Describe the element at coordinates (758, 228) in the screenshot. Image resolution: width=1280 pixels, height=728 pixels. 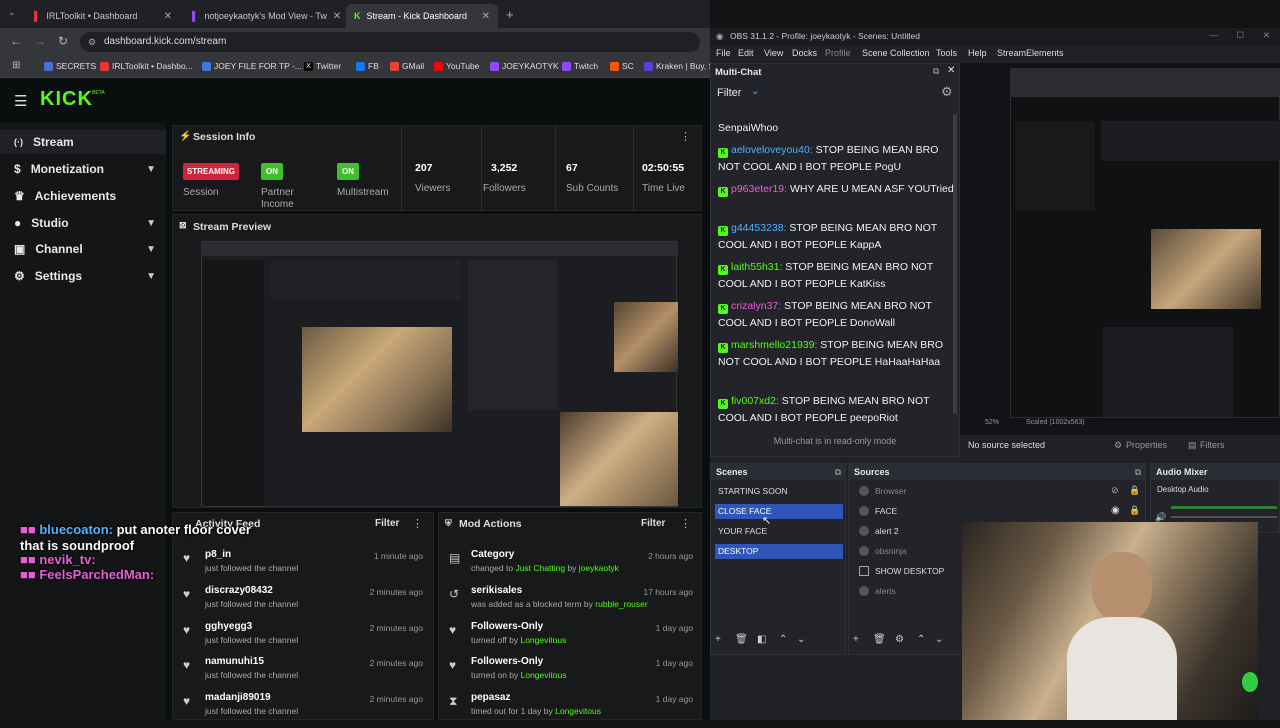
I see `chat-username: g44453238:` at that location.